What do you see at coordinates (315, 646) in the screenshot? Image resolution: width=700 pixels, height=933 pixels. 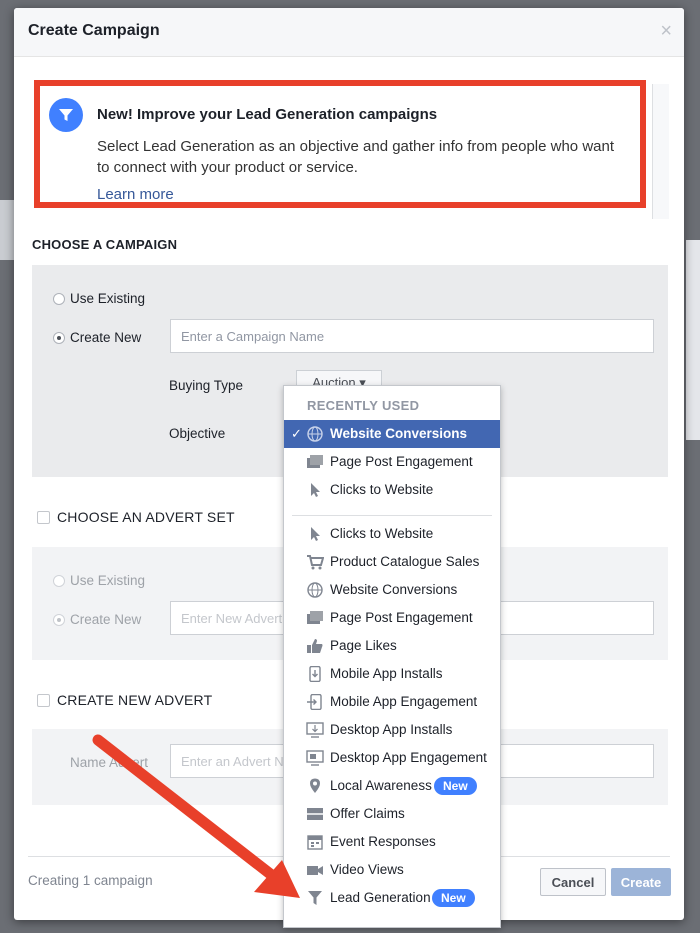 I see `thumbs-up-icon` at bounding box center [315, 646].